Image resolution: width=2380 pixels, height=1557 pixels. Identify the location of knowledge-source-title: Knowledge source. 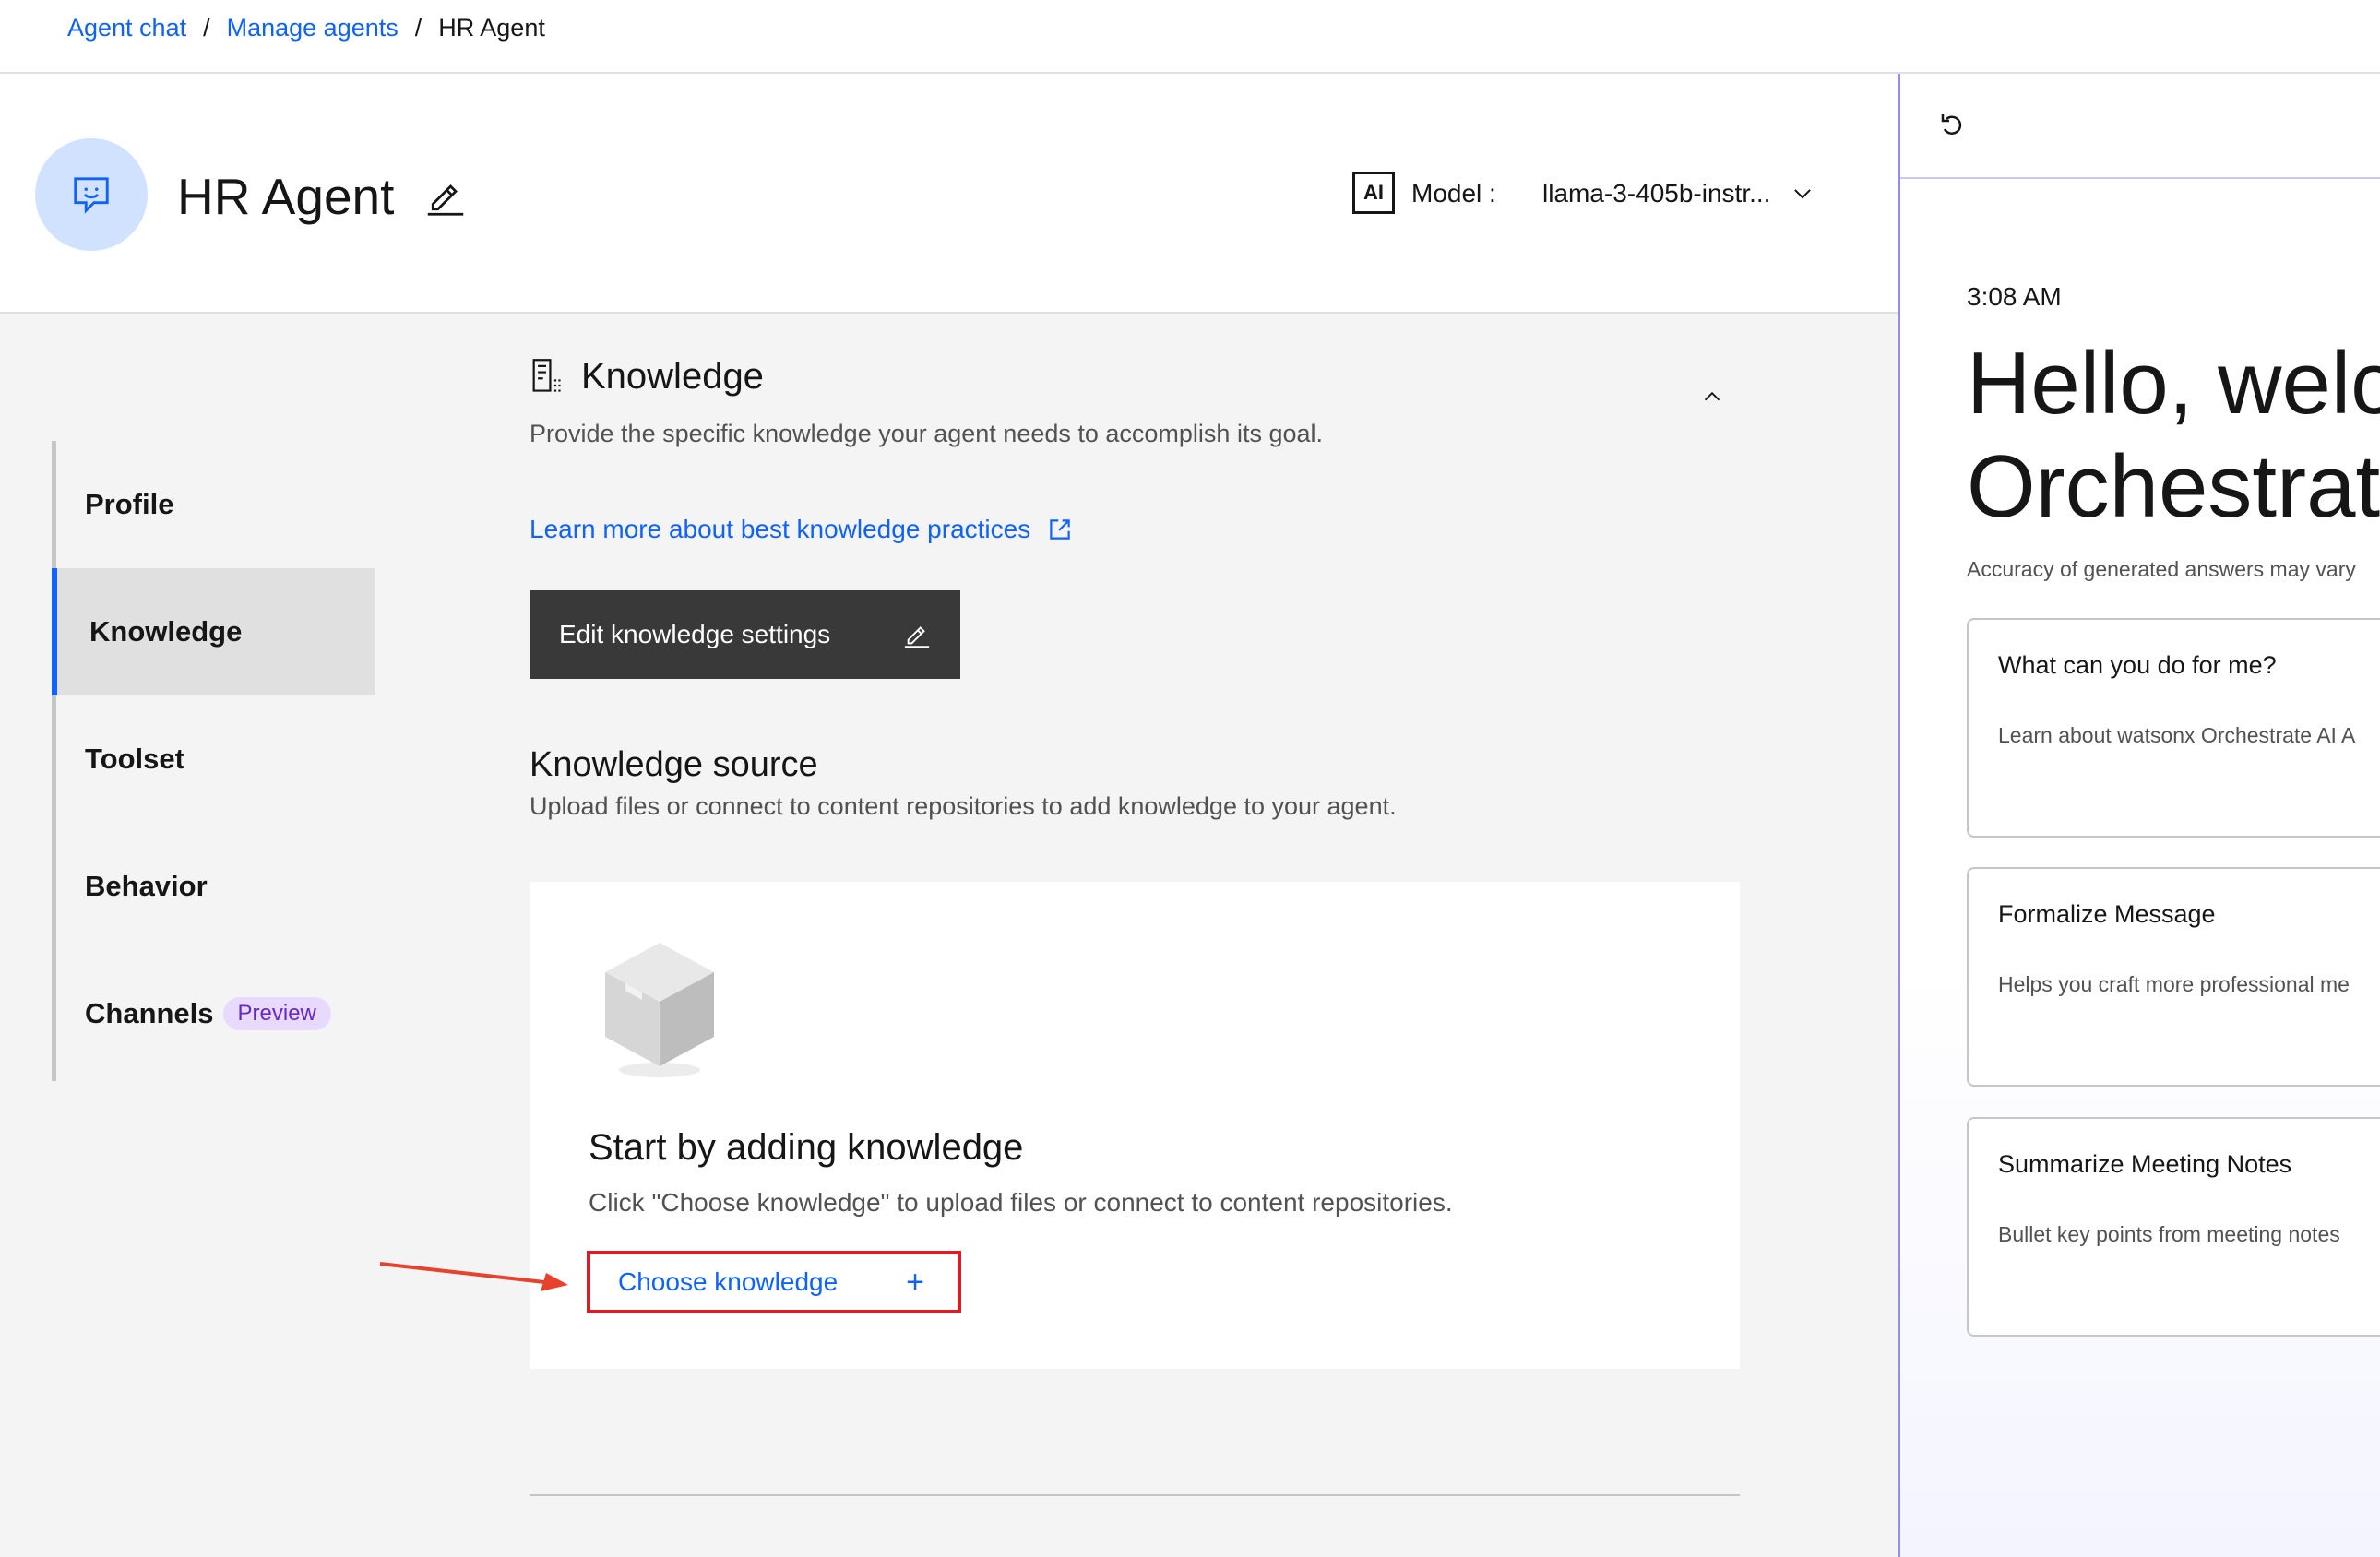
(674, 764).